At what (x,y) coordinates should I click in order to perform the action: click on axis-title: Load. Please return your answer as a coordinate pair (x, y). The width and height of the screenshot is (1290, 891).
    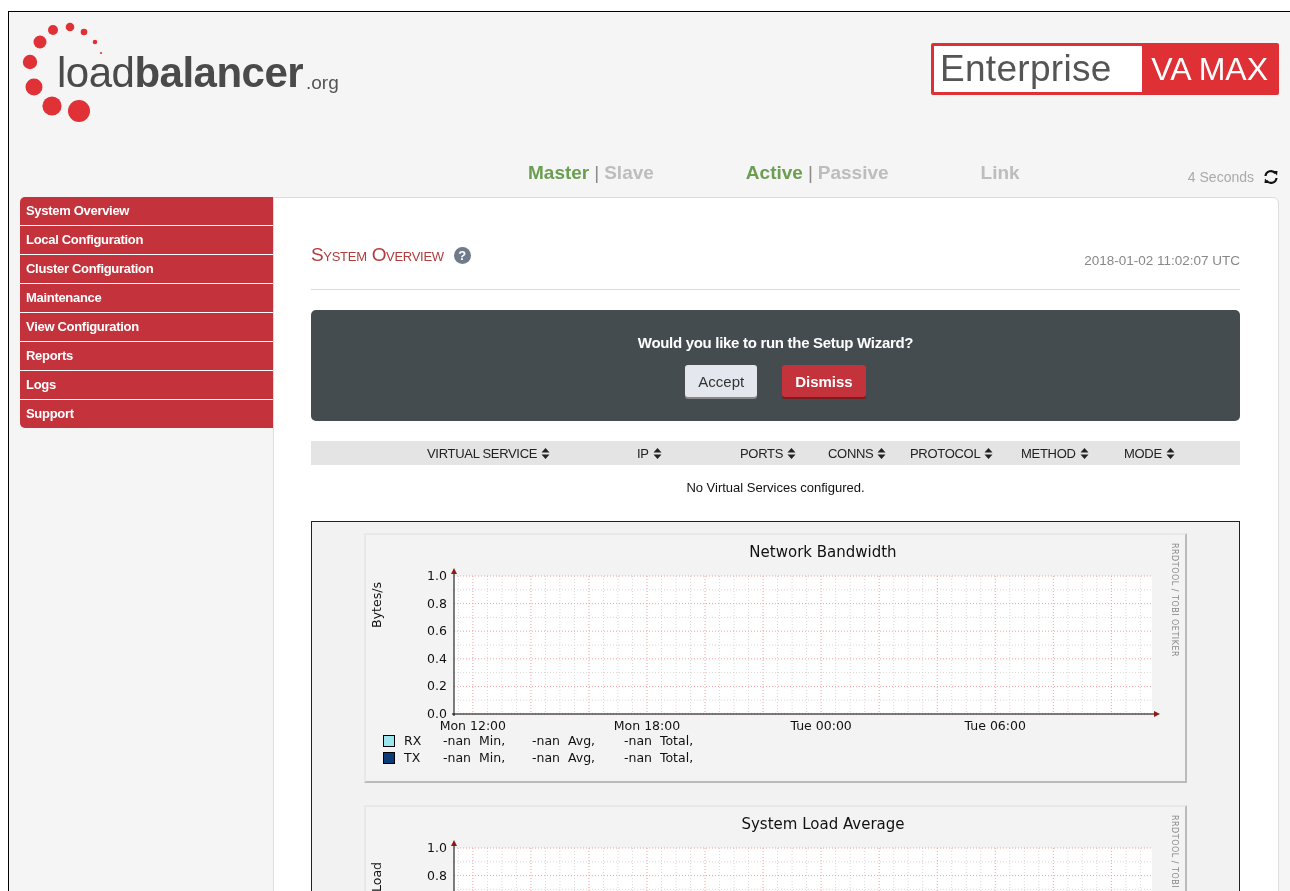
    Looking at the image, I should click on (376, 876).